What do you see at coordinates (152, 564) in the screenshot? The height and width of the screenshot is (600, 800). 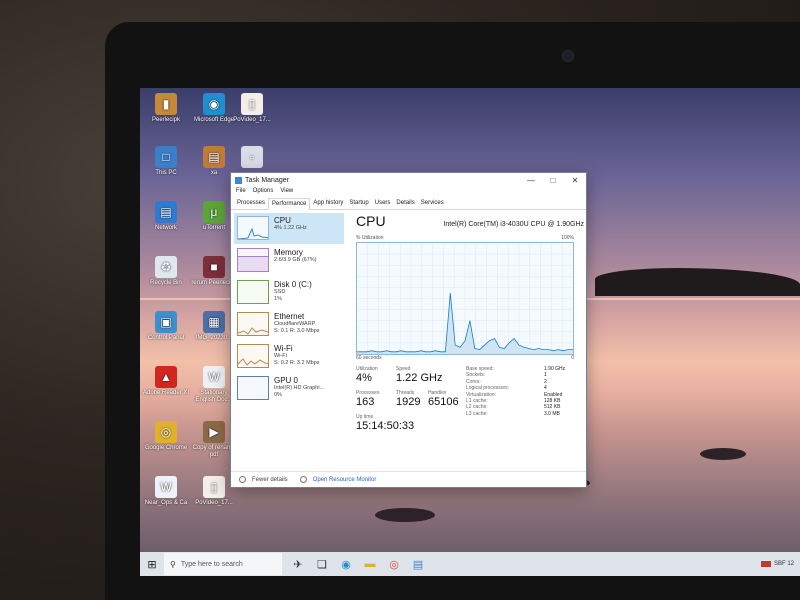 I see `start-icon: ⊞` at bounding box center [152, 564].